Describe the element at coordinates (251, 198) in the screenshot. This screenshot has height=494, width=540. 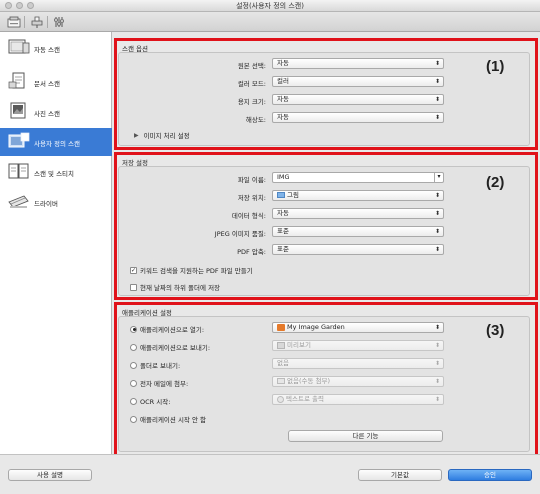
I see `save-location-label: 저장 위치:` at that location.